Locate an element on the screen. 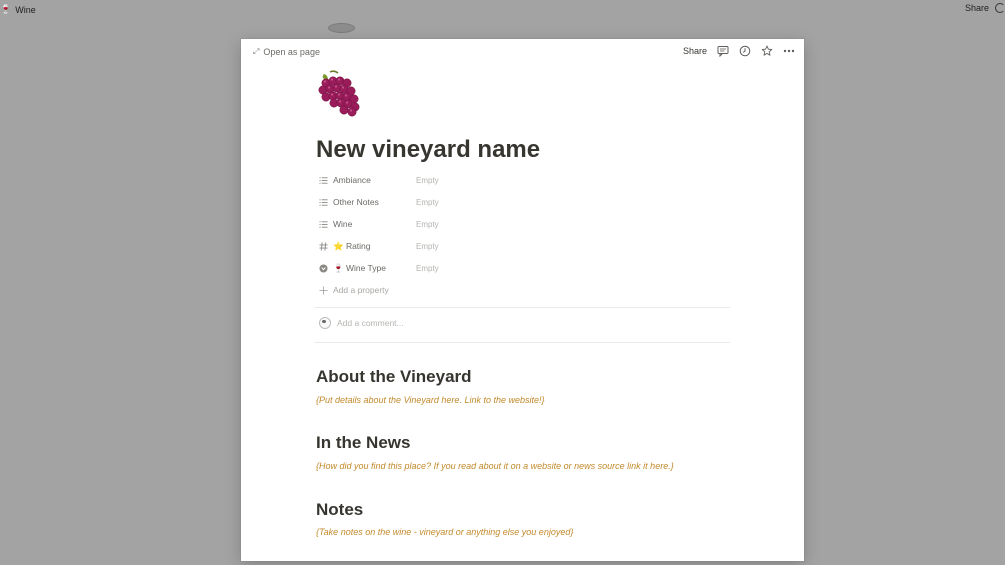  heading-notes: Notes is located at coordinates (339, 510).